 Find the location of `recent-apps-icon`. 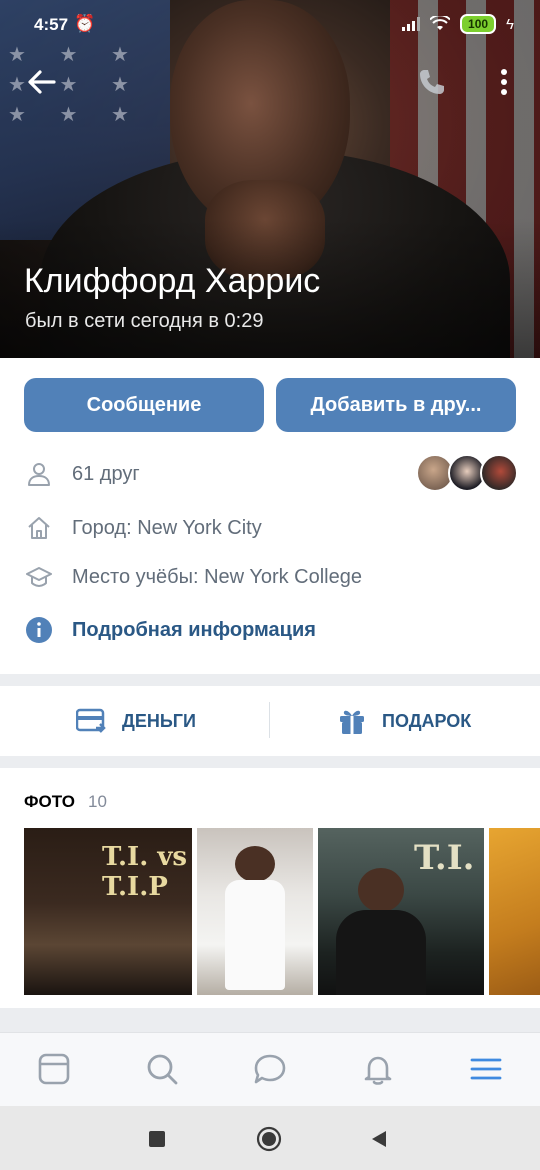

recent-apps-icon is located at coordinates (157, 1139).